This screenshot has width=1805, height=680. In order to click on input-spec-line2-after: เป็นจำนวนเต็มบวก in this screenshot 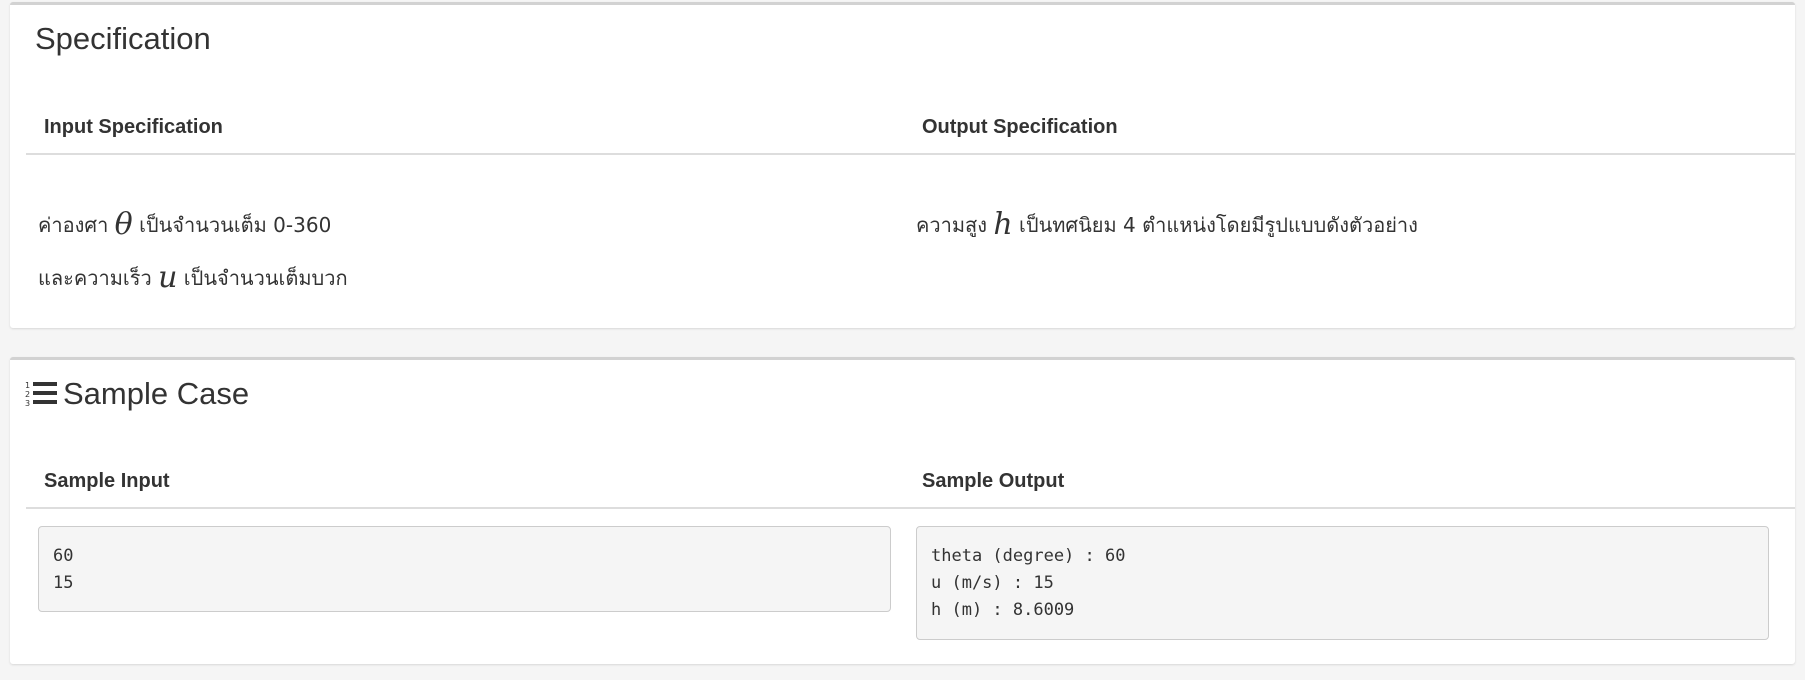, I will do `click(265, 278)`.